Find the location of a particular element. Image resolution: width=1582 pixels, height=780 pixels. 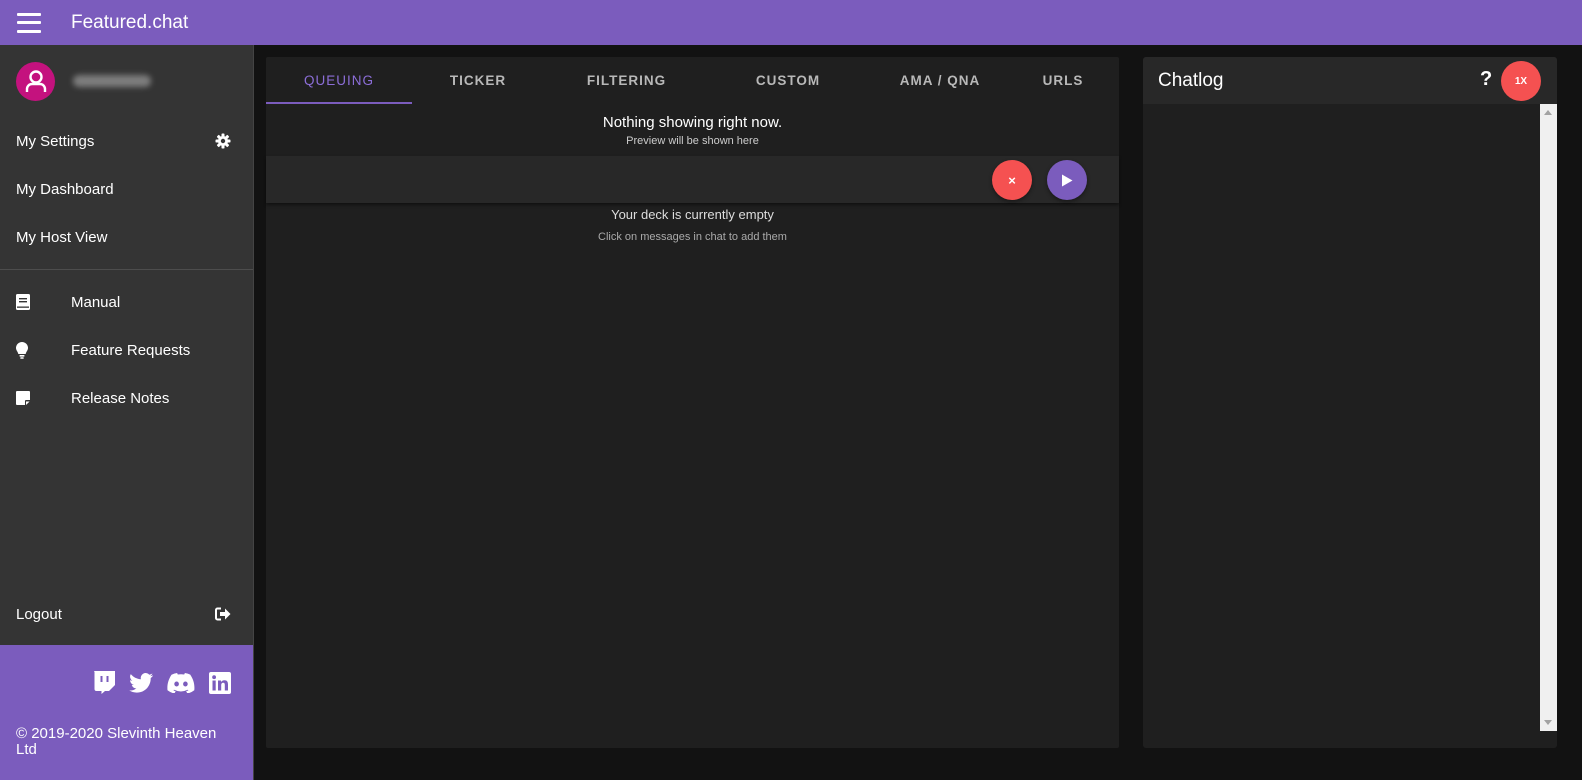

twitter-link is located at coordinates (141, 682).